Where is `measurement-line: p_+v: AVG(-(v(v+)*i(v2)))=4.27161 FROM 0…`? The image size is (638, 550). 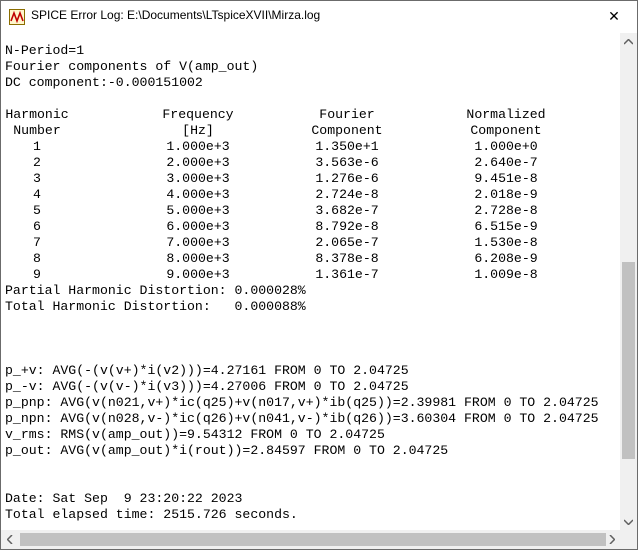 measurement-line: p_+v: AVG(-(v(v+)*i(v2)))=4.27161 FROM 0… is located at coordinates (207, 370).